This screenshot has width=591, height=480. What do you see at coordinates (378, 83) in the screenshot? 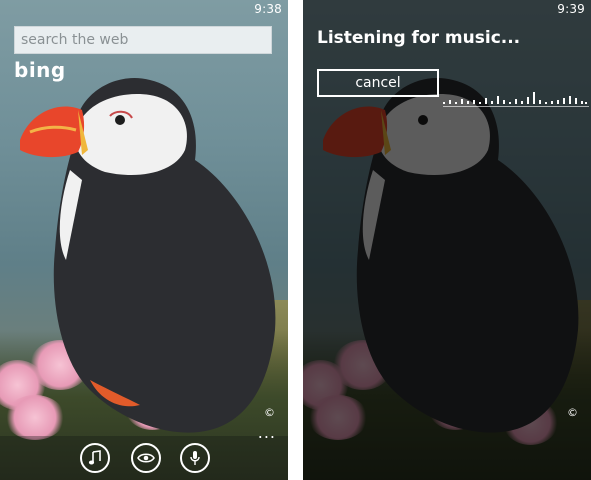
I see `cancel-button: cancel` at bounding box center [378, 83].